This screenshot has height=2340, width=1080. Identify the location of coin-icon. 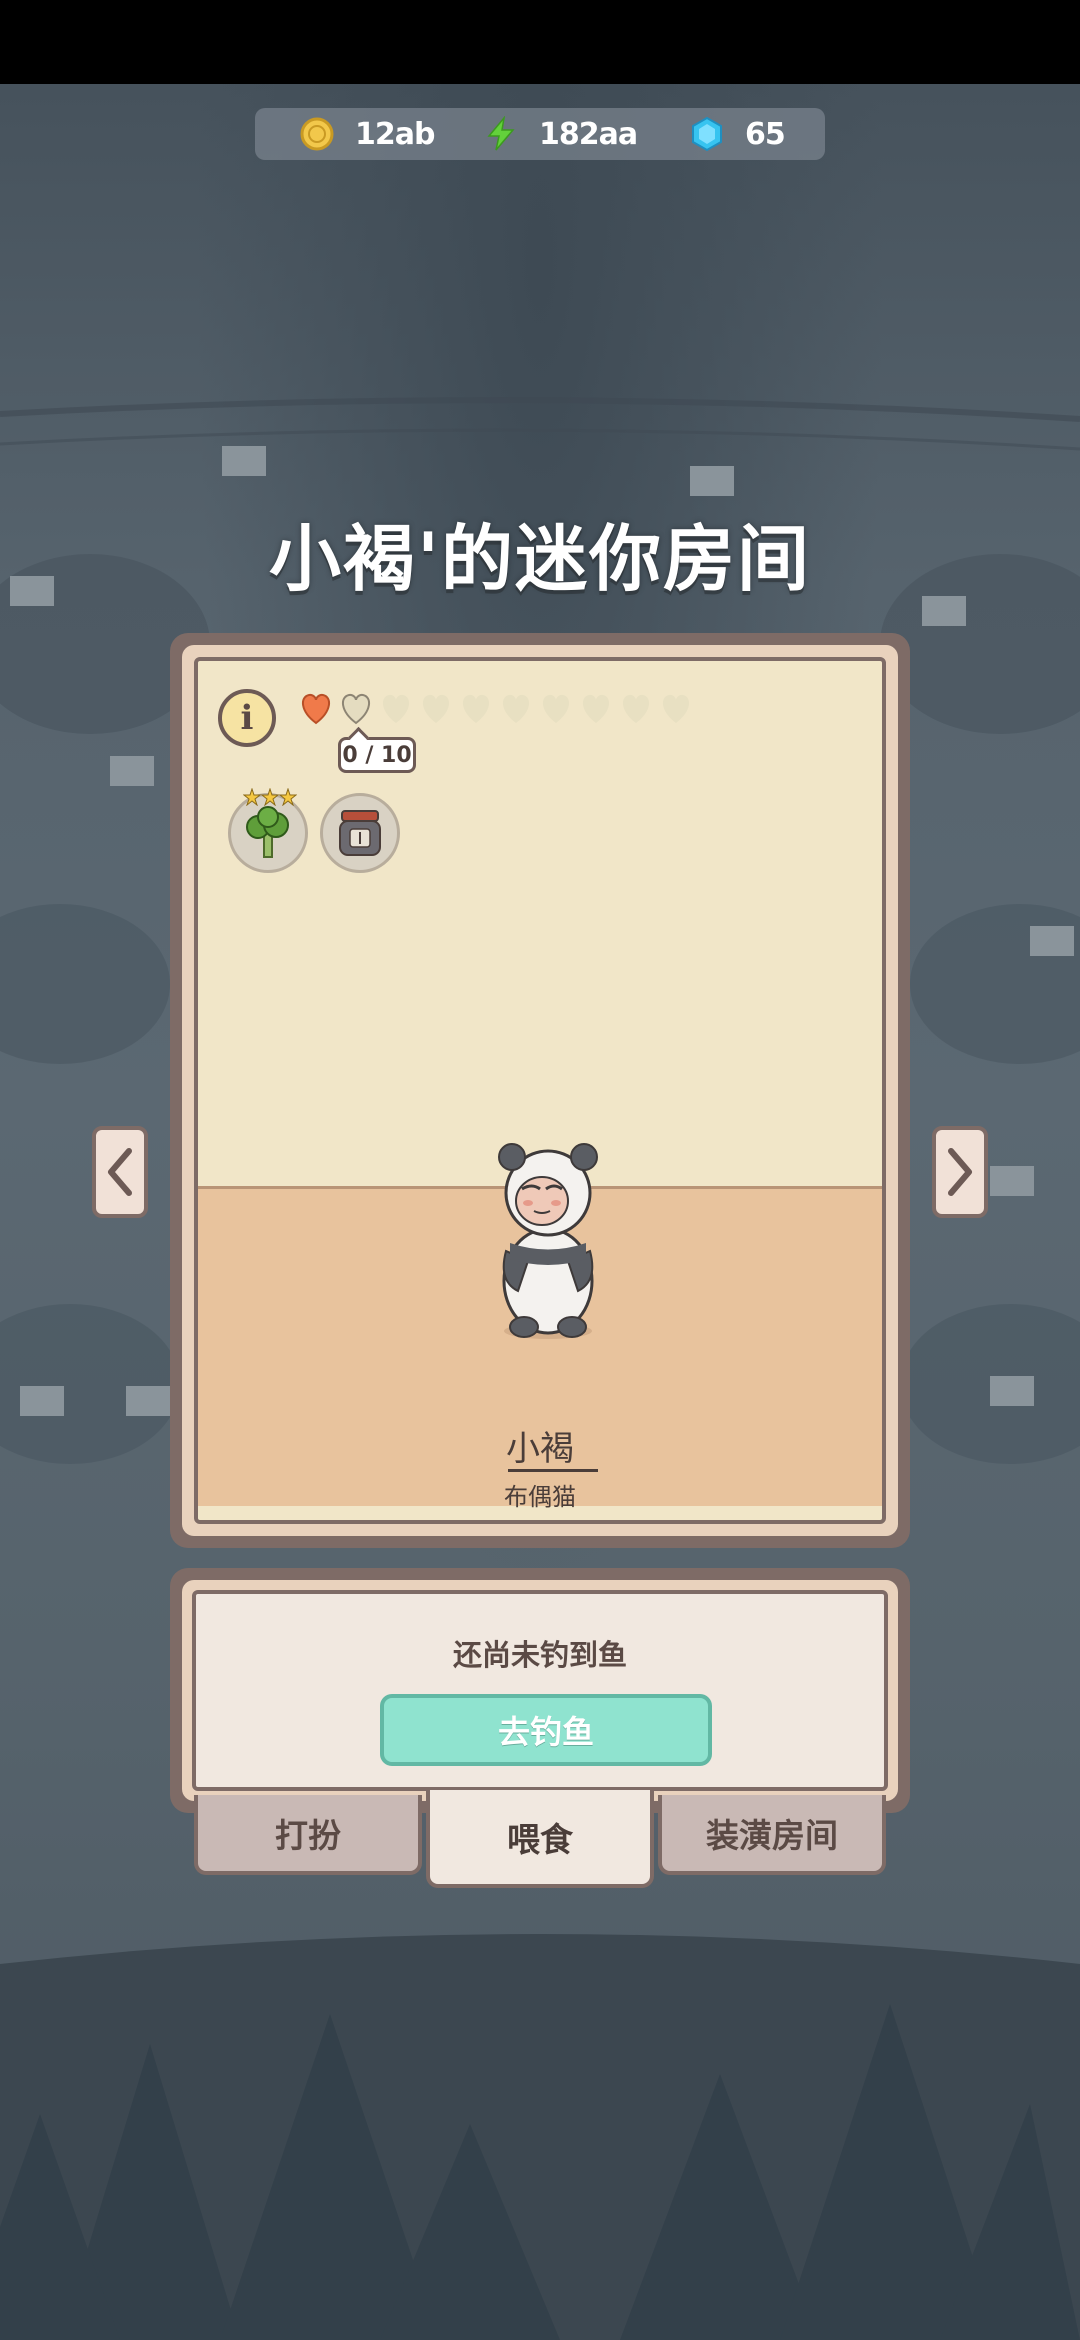
(317, 134).